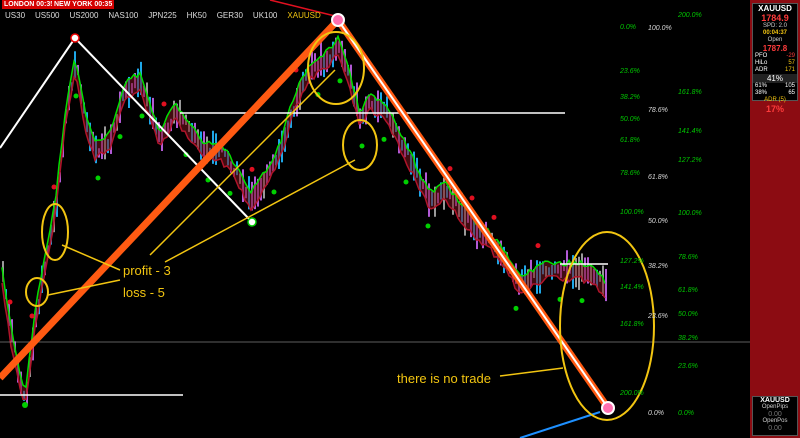  What do you see at coordinates (761, 70) in the screenshot?
I see `panel-row-key: ADR` at bounding box center [761, 70].